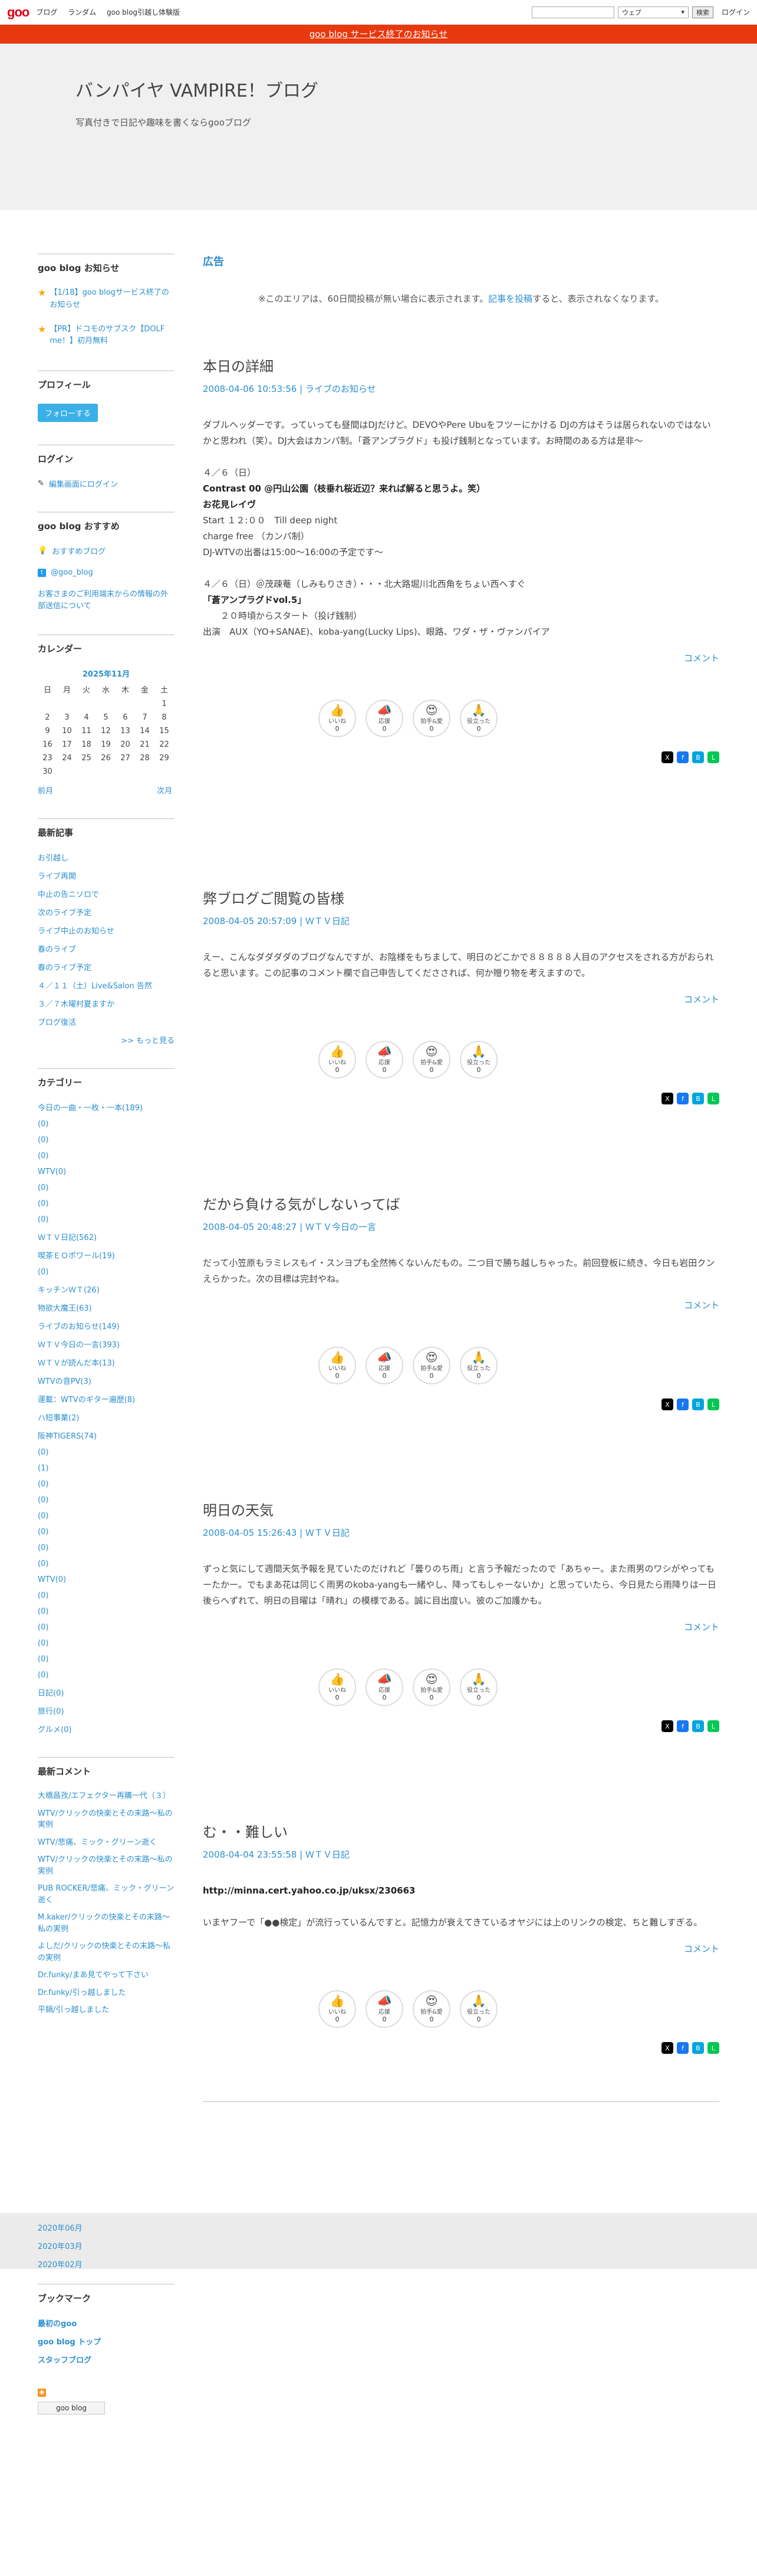  Describe the element at coordinates (107, 893) in the screenshot. I see `recent-post-link: 中止の告ニソロで` at that location.